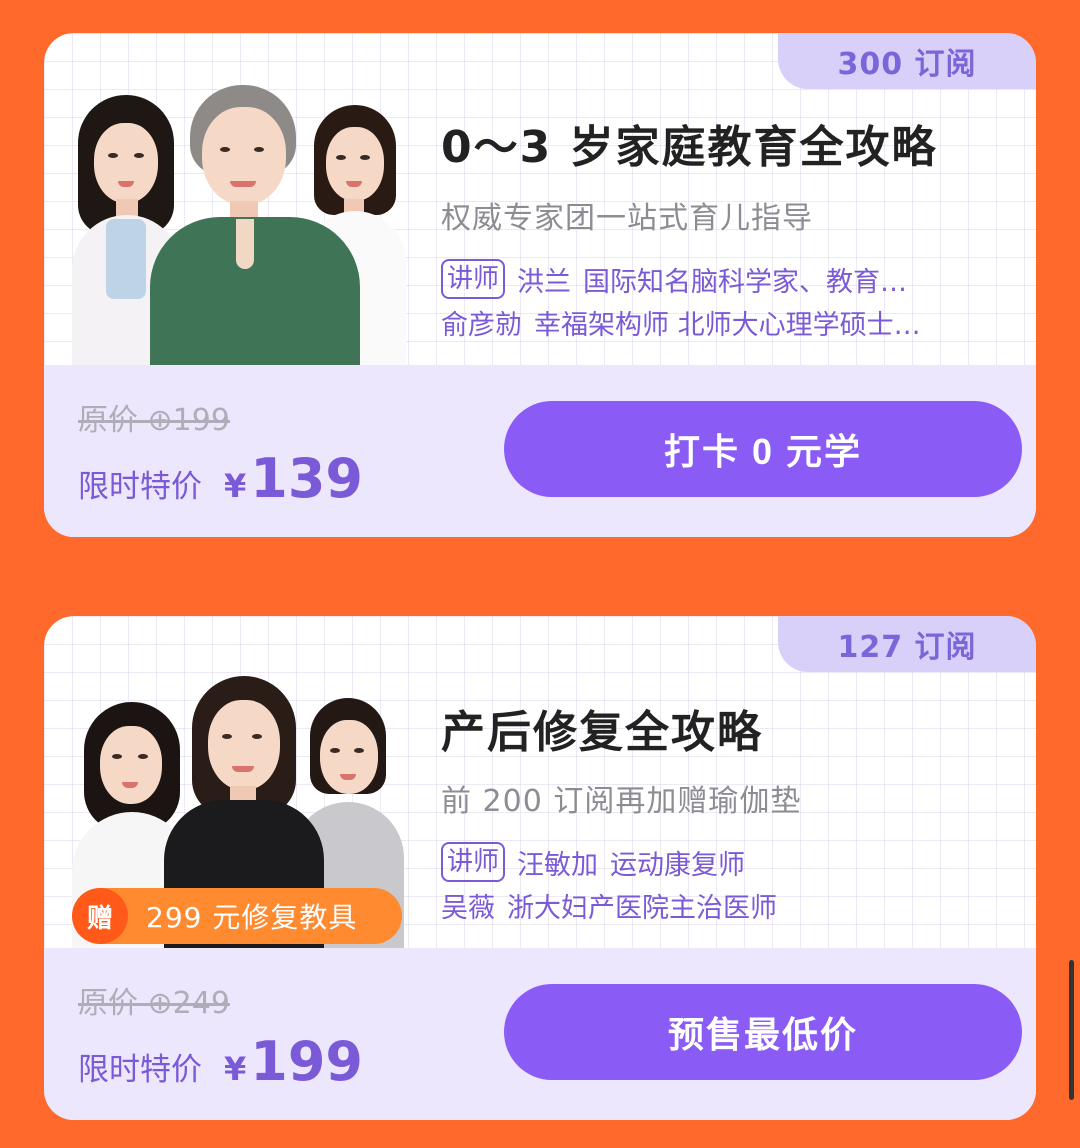  I want to click on lecturer-name: 俞彦勍, so click(481, 325).